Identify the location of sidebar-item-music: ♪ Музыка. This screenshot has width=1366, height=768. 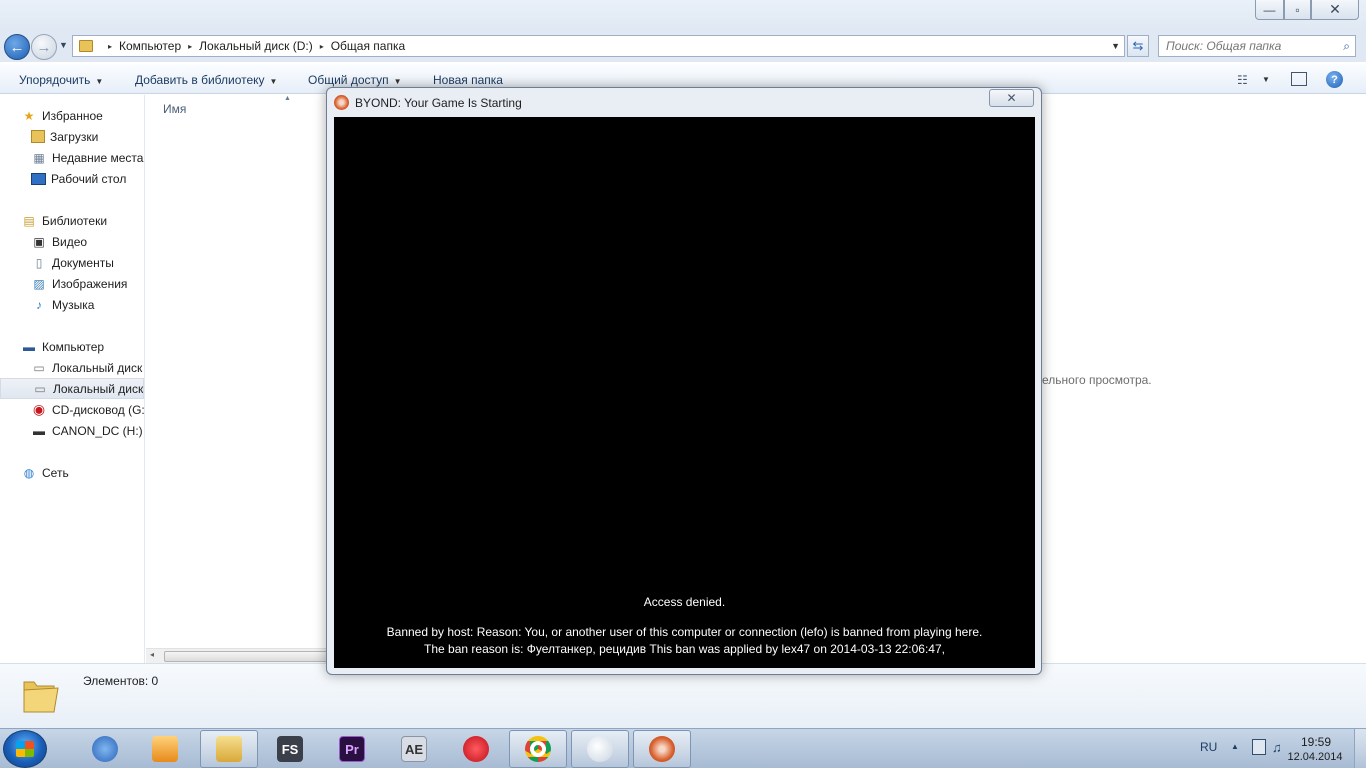
(72, 304).